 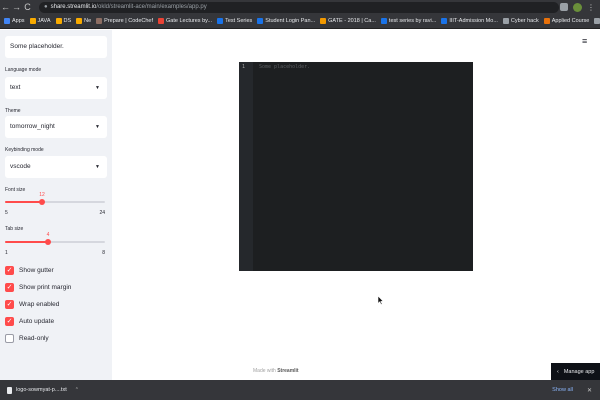 I want to click on keybinding-mode-value: vscode, so click(x=20, y=166).